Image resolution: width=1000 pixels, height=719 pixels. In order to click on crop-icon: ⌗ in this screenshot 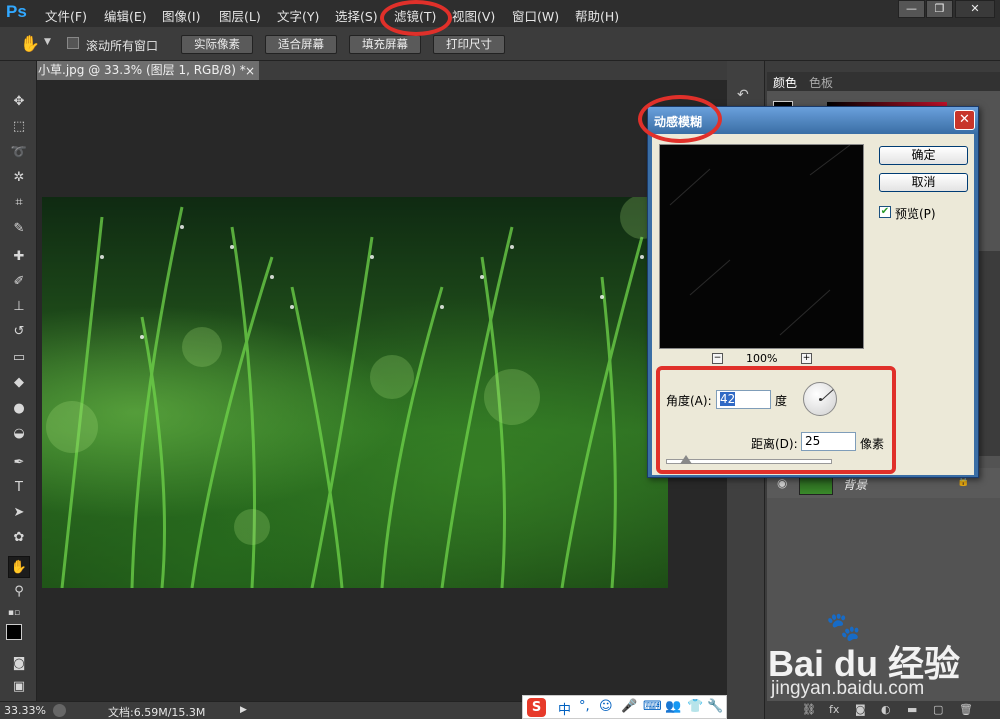, I will do `click(19, 203)`.